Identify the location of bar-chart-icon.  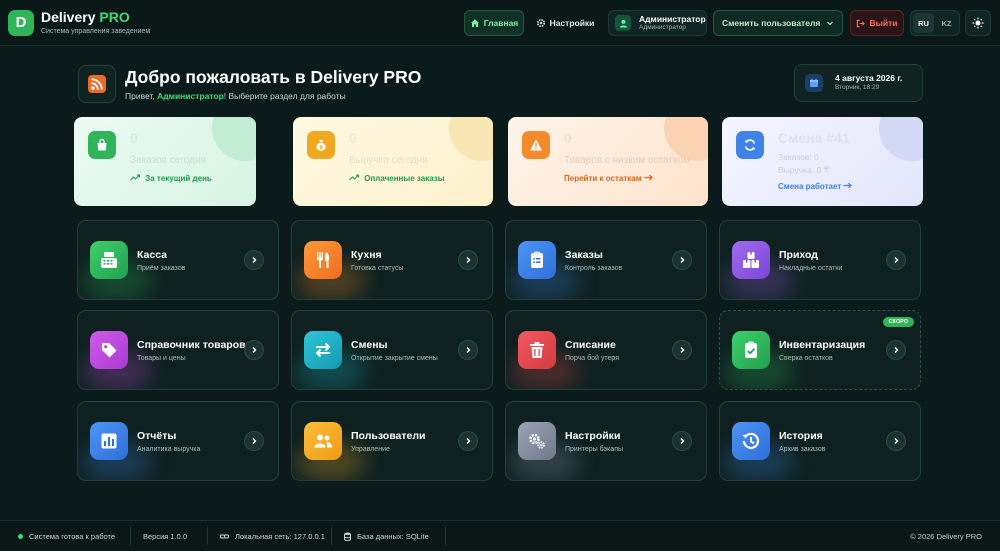
(109, 441).